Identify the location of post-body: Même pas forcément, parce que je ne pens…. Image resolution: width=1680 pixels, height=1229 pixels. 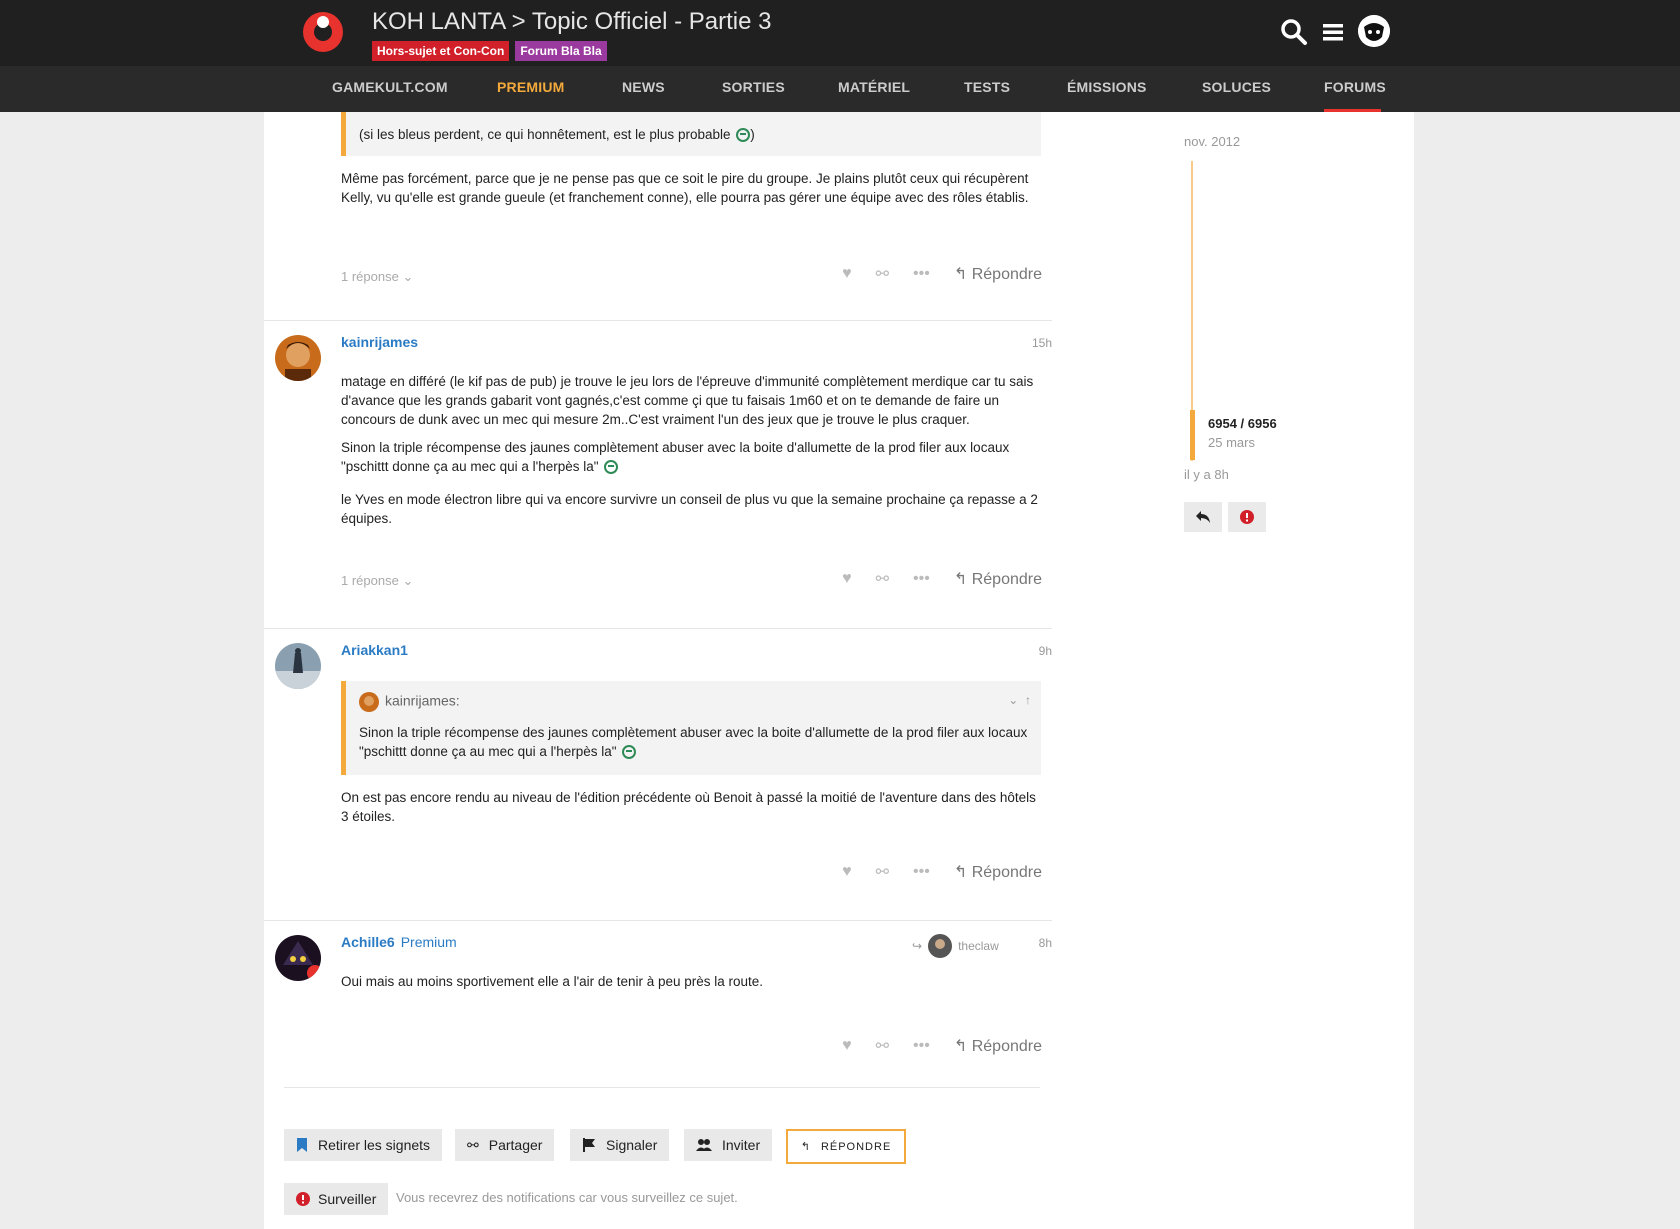
(685, 188).